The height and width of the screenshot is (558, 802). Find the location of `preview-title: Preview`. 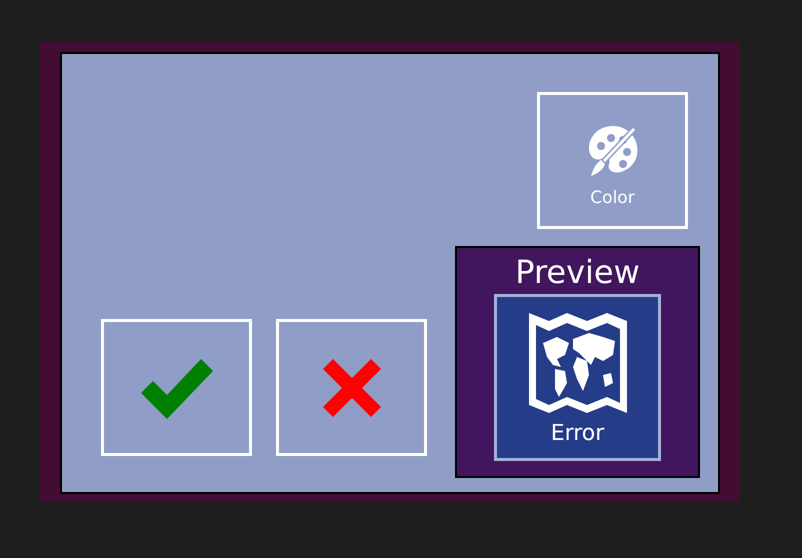

preview-title: Preview is located at coordinates (577, 272).